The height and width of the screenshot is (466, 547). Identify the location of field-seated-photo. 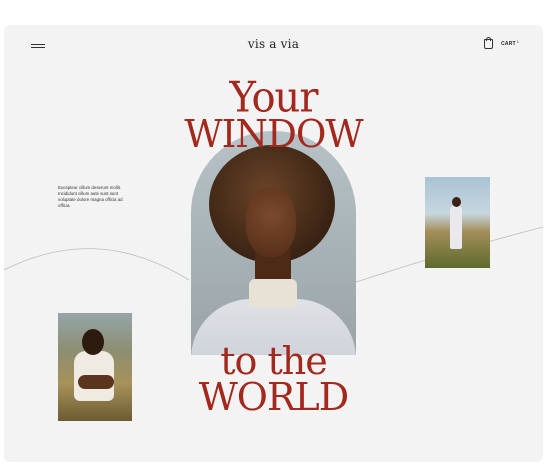
(95, 367).